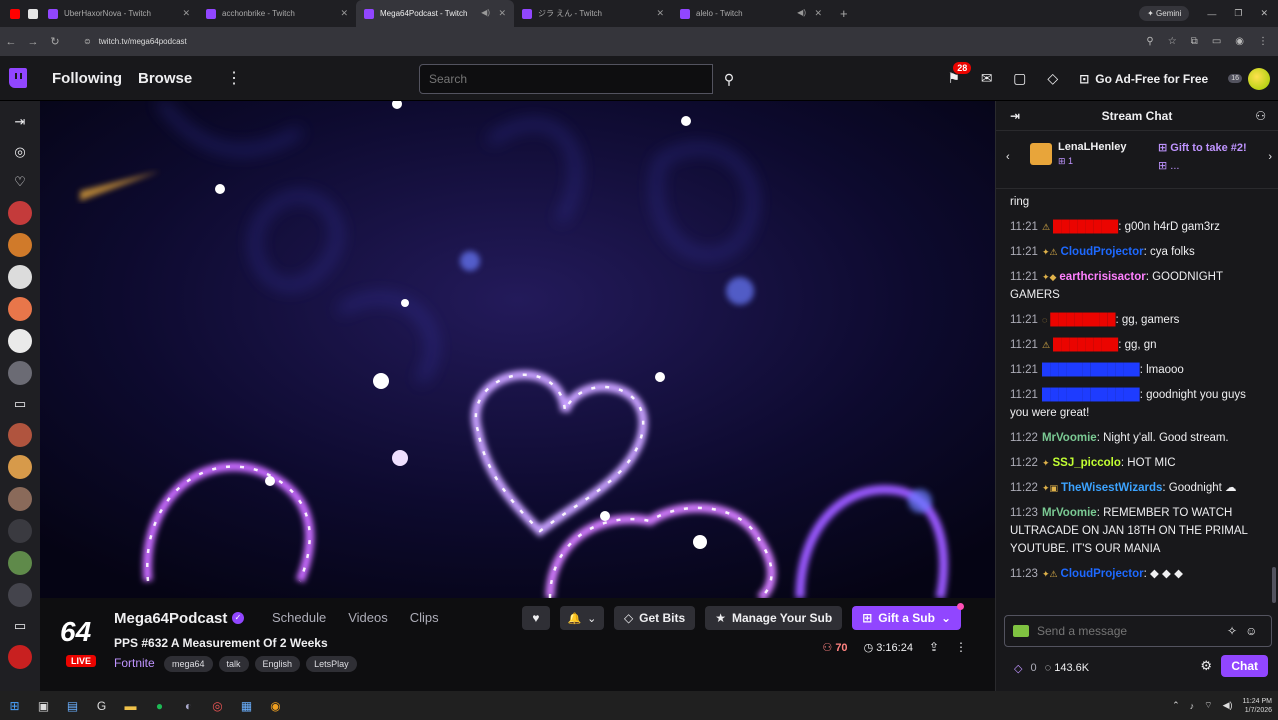 Image resolution: width=1278 pixels, height=720 pixels. Describe the element at coordinates (1067, 668) in the screenshot. I see `channel-points: ◌ 143.6K` at that location.